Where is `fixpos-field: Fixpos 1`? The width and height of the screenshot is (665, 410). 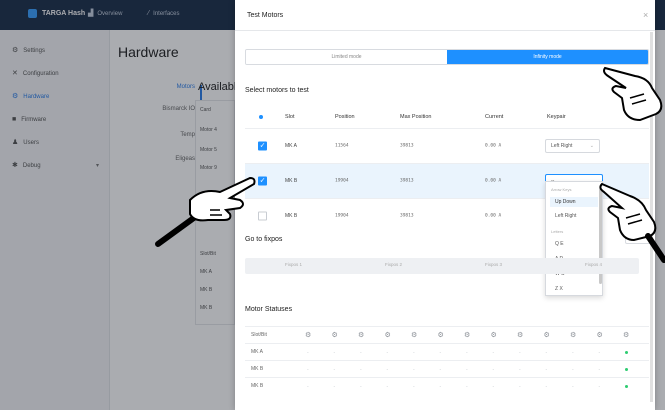
fixpos-field: Fixpos 1 is located at coordinates (293, 264).